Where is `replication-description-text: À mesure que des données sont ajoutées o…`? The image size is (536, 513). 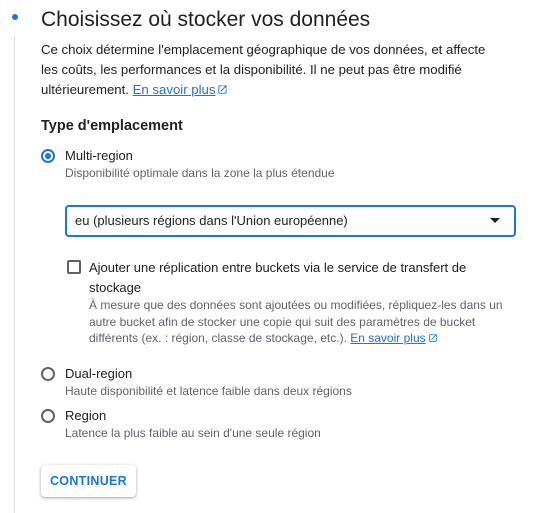 replication-description-text: À mesure que des données sont ajoutées o… is located at coordinates (296, 321).